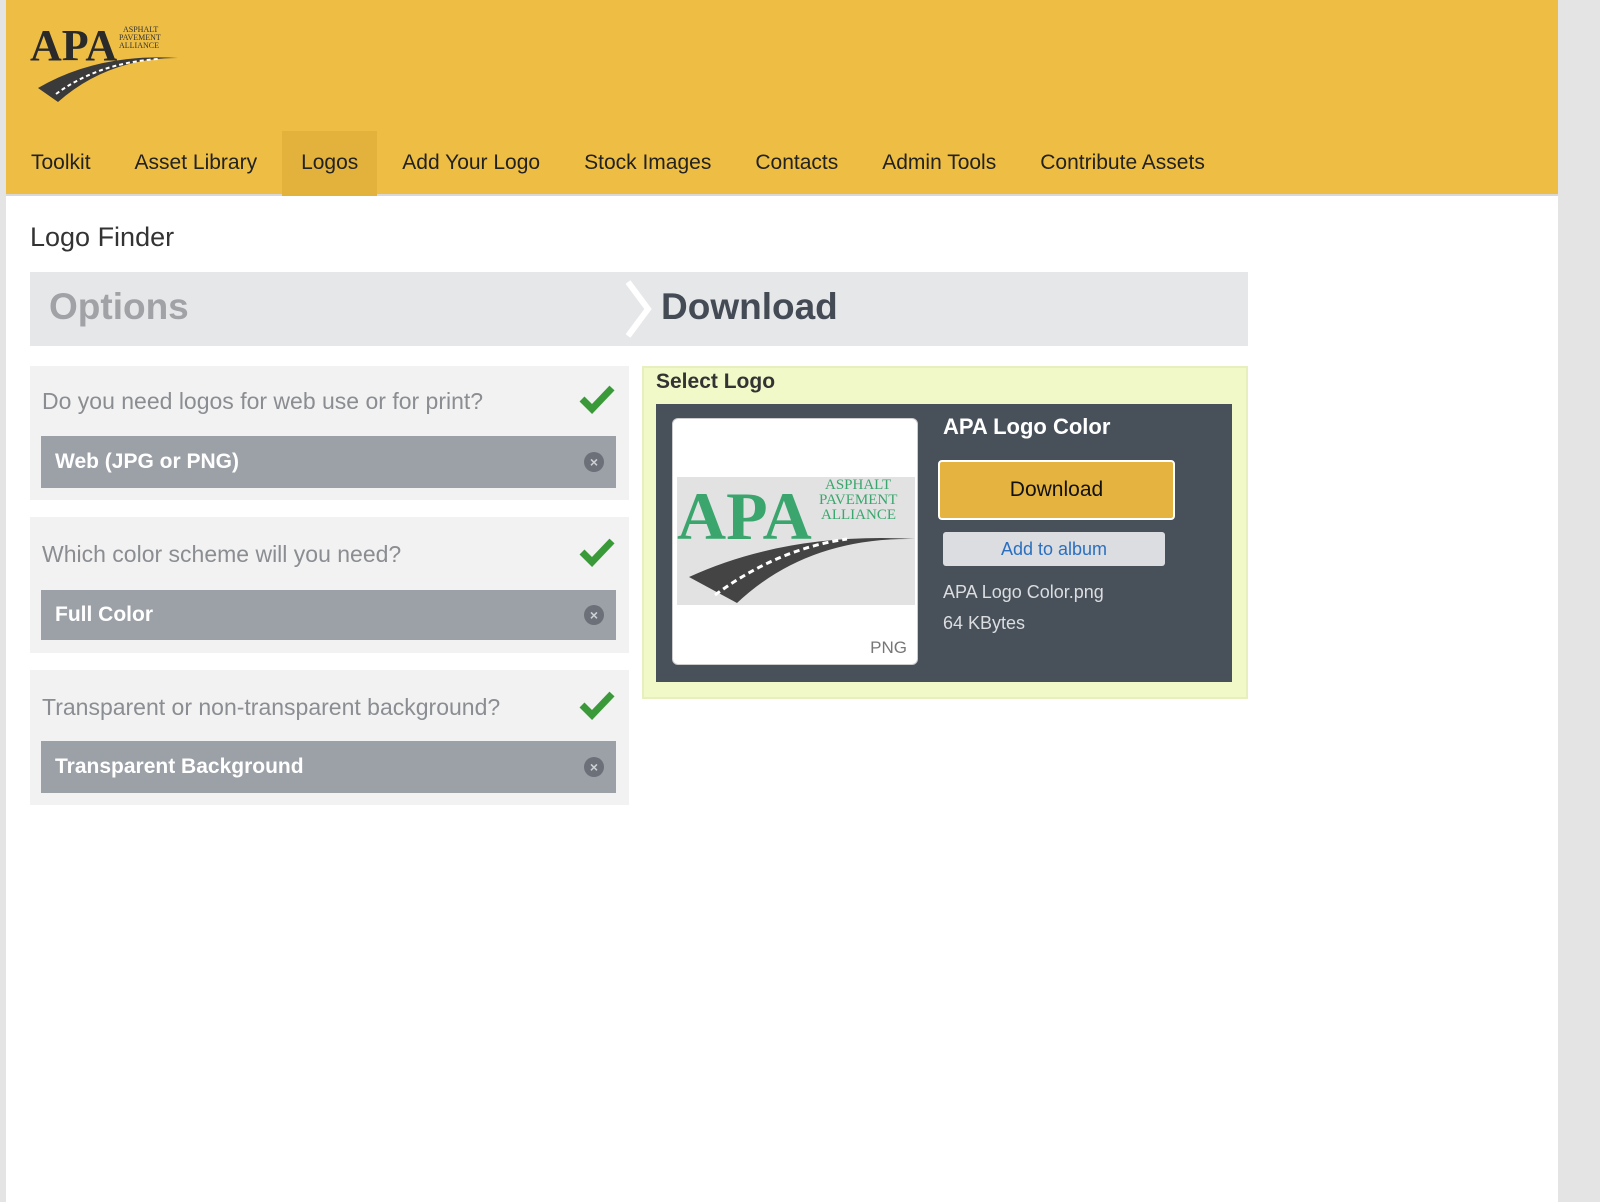 The height and width of the screenshot is (1202, 1600). Describe the element at coordinates (330, 163) in the screenshot. I see `nav-logos: Logos` at that location.